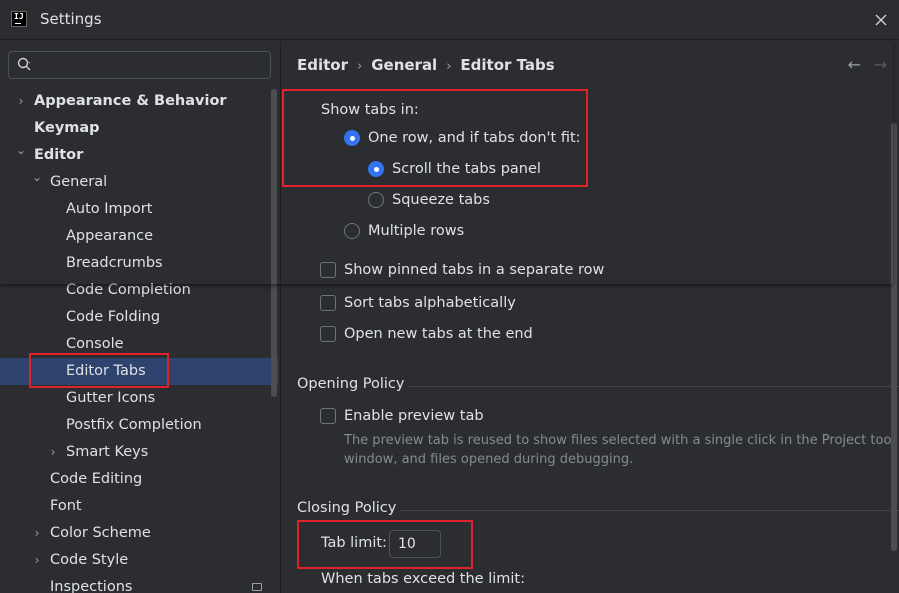 The image size is (899, 593). I want to click on tree-item-label: Postfix Completion, so click(134, 425).